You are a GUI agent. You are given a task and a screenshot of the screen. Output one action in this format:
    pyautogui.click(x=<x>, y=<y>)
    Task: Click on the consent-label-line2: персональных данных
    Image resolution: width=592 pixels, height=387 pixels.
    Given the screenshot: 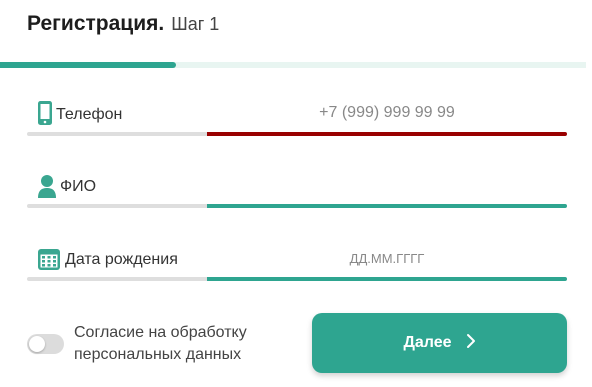 What is the action you would take?
    pyautogui.click(x=158, y=354)
    